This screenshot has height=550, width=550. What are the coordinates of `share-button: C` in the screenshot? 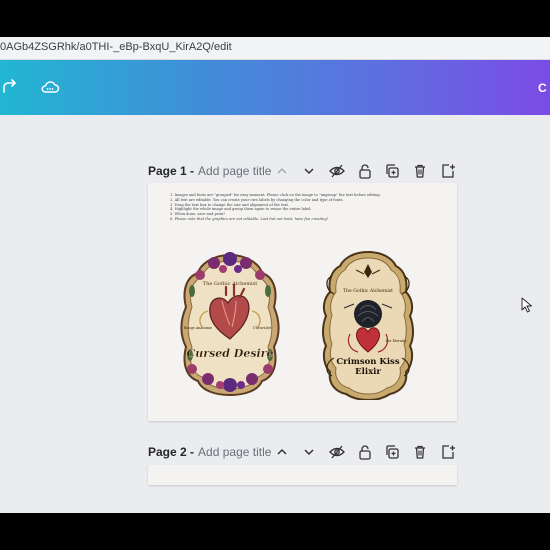 It's located at (542, 88).